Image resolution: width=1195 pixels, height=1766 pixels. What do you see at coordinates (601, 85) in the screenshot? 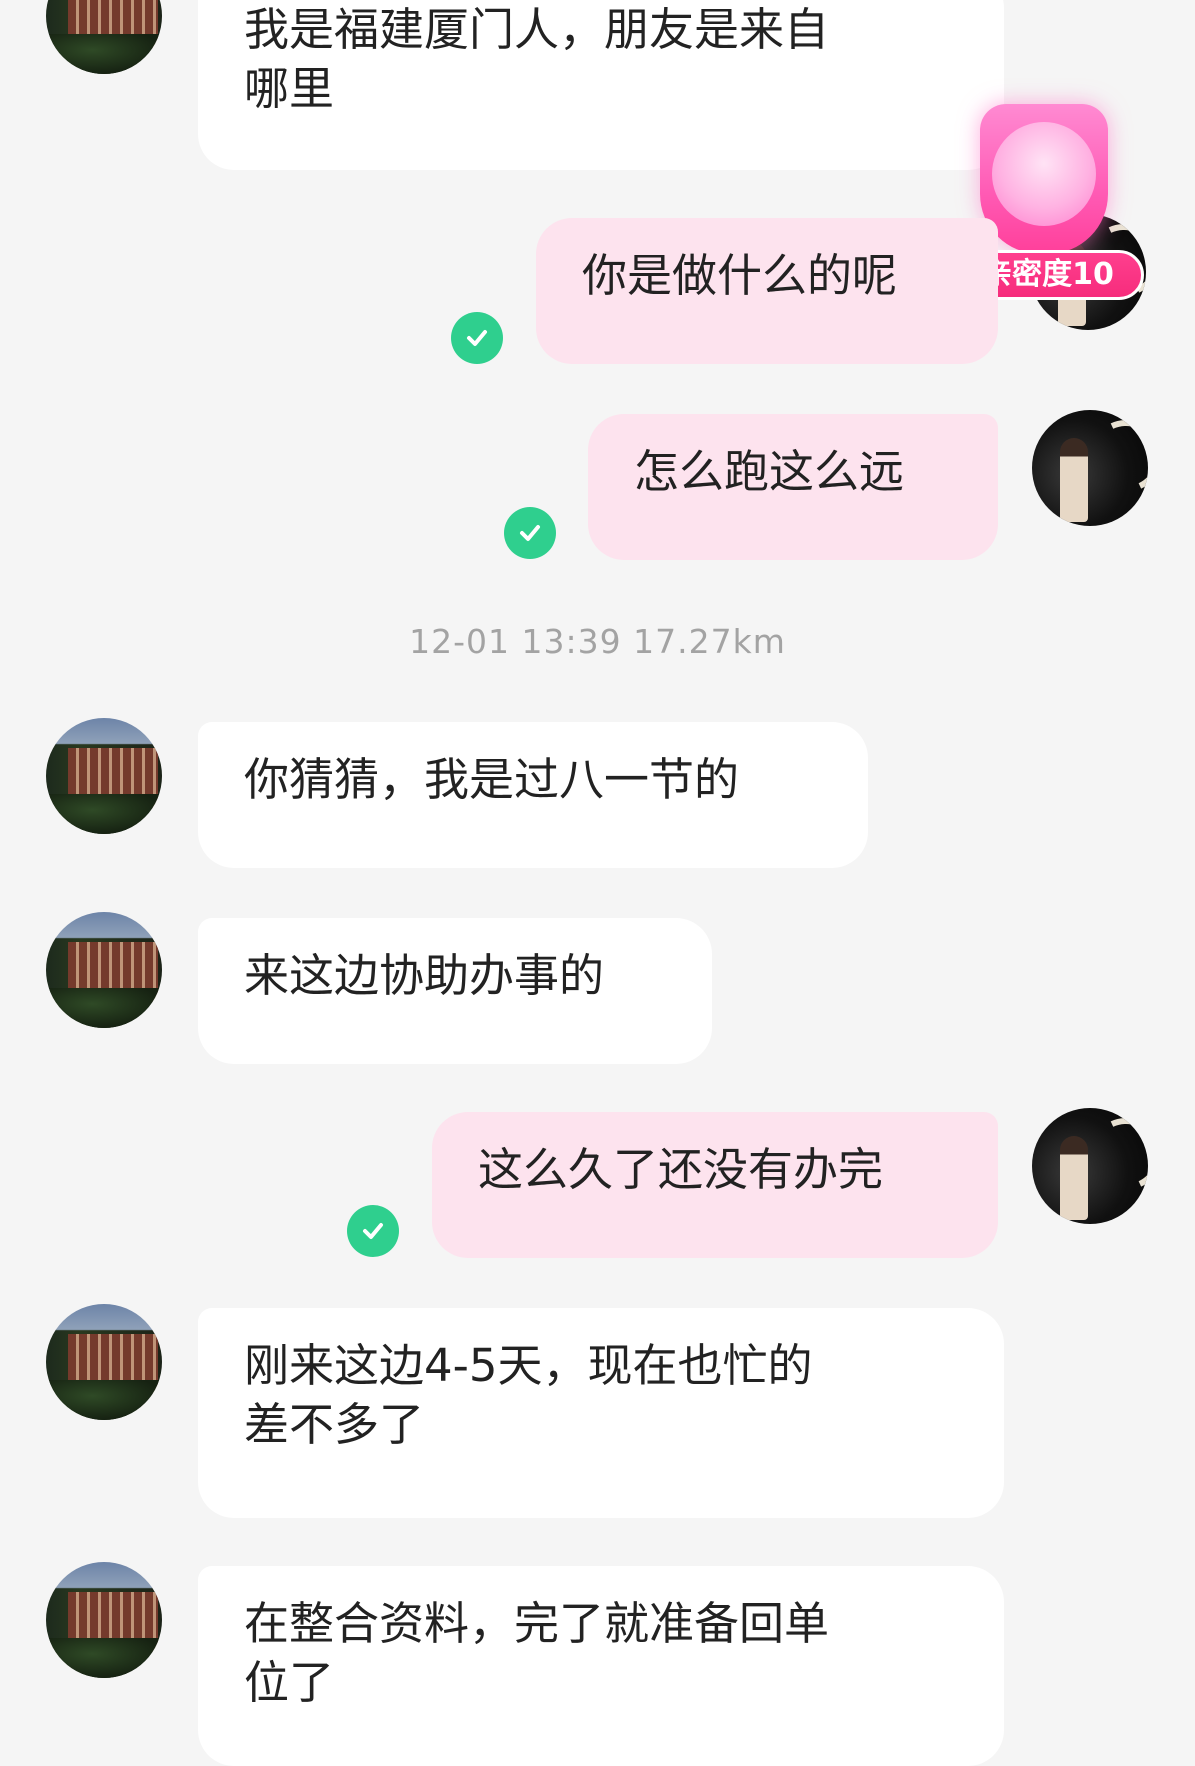
I see `incoming-message-bubble: 我是福建厦门人，朋友是来自 哪里` at bounding box center [601, 85].